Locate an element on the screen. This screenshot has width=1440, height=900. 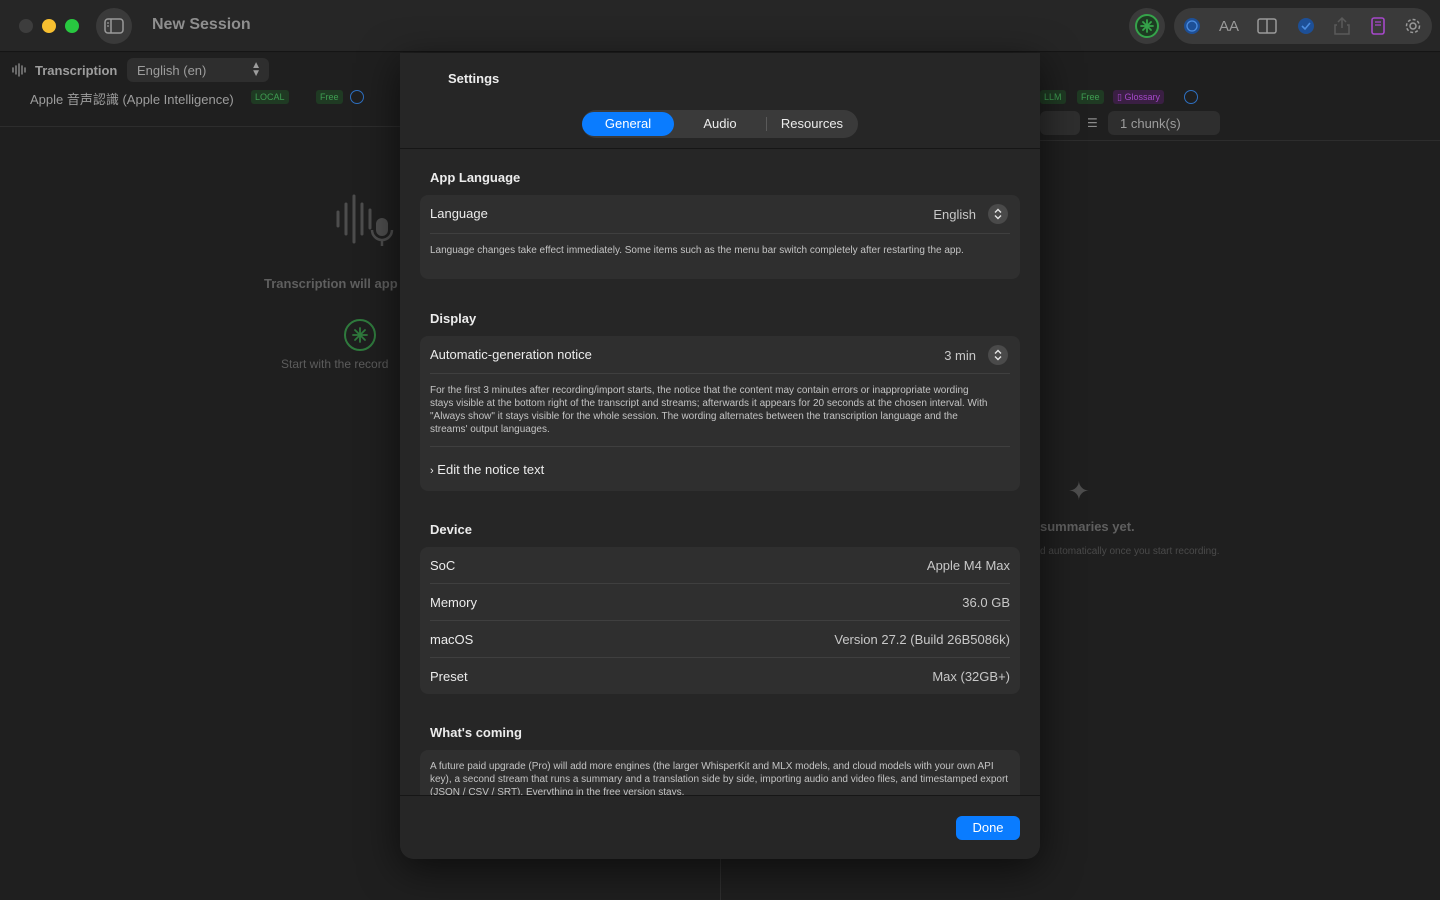
chevron-right-icon: › is located at coordinates (432, 471).